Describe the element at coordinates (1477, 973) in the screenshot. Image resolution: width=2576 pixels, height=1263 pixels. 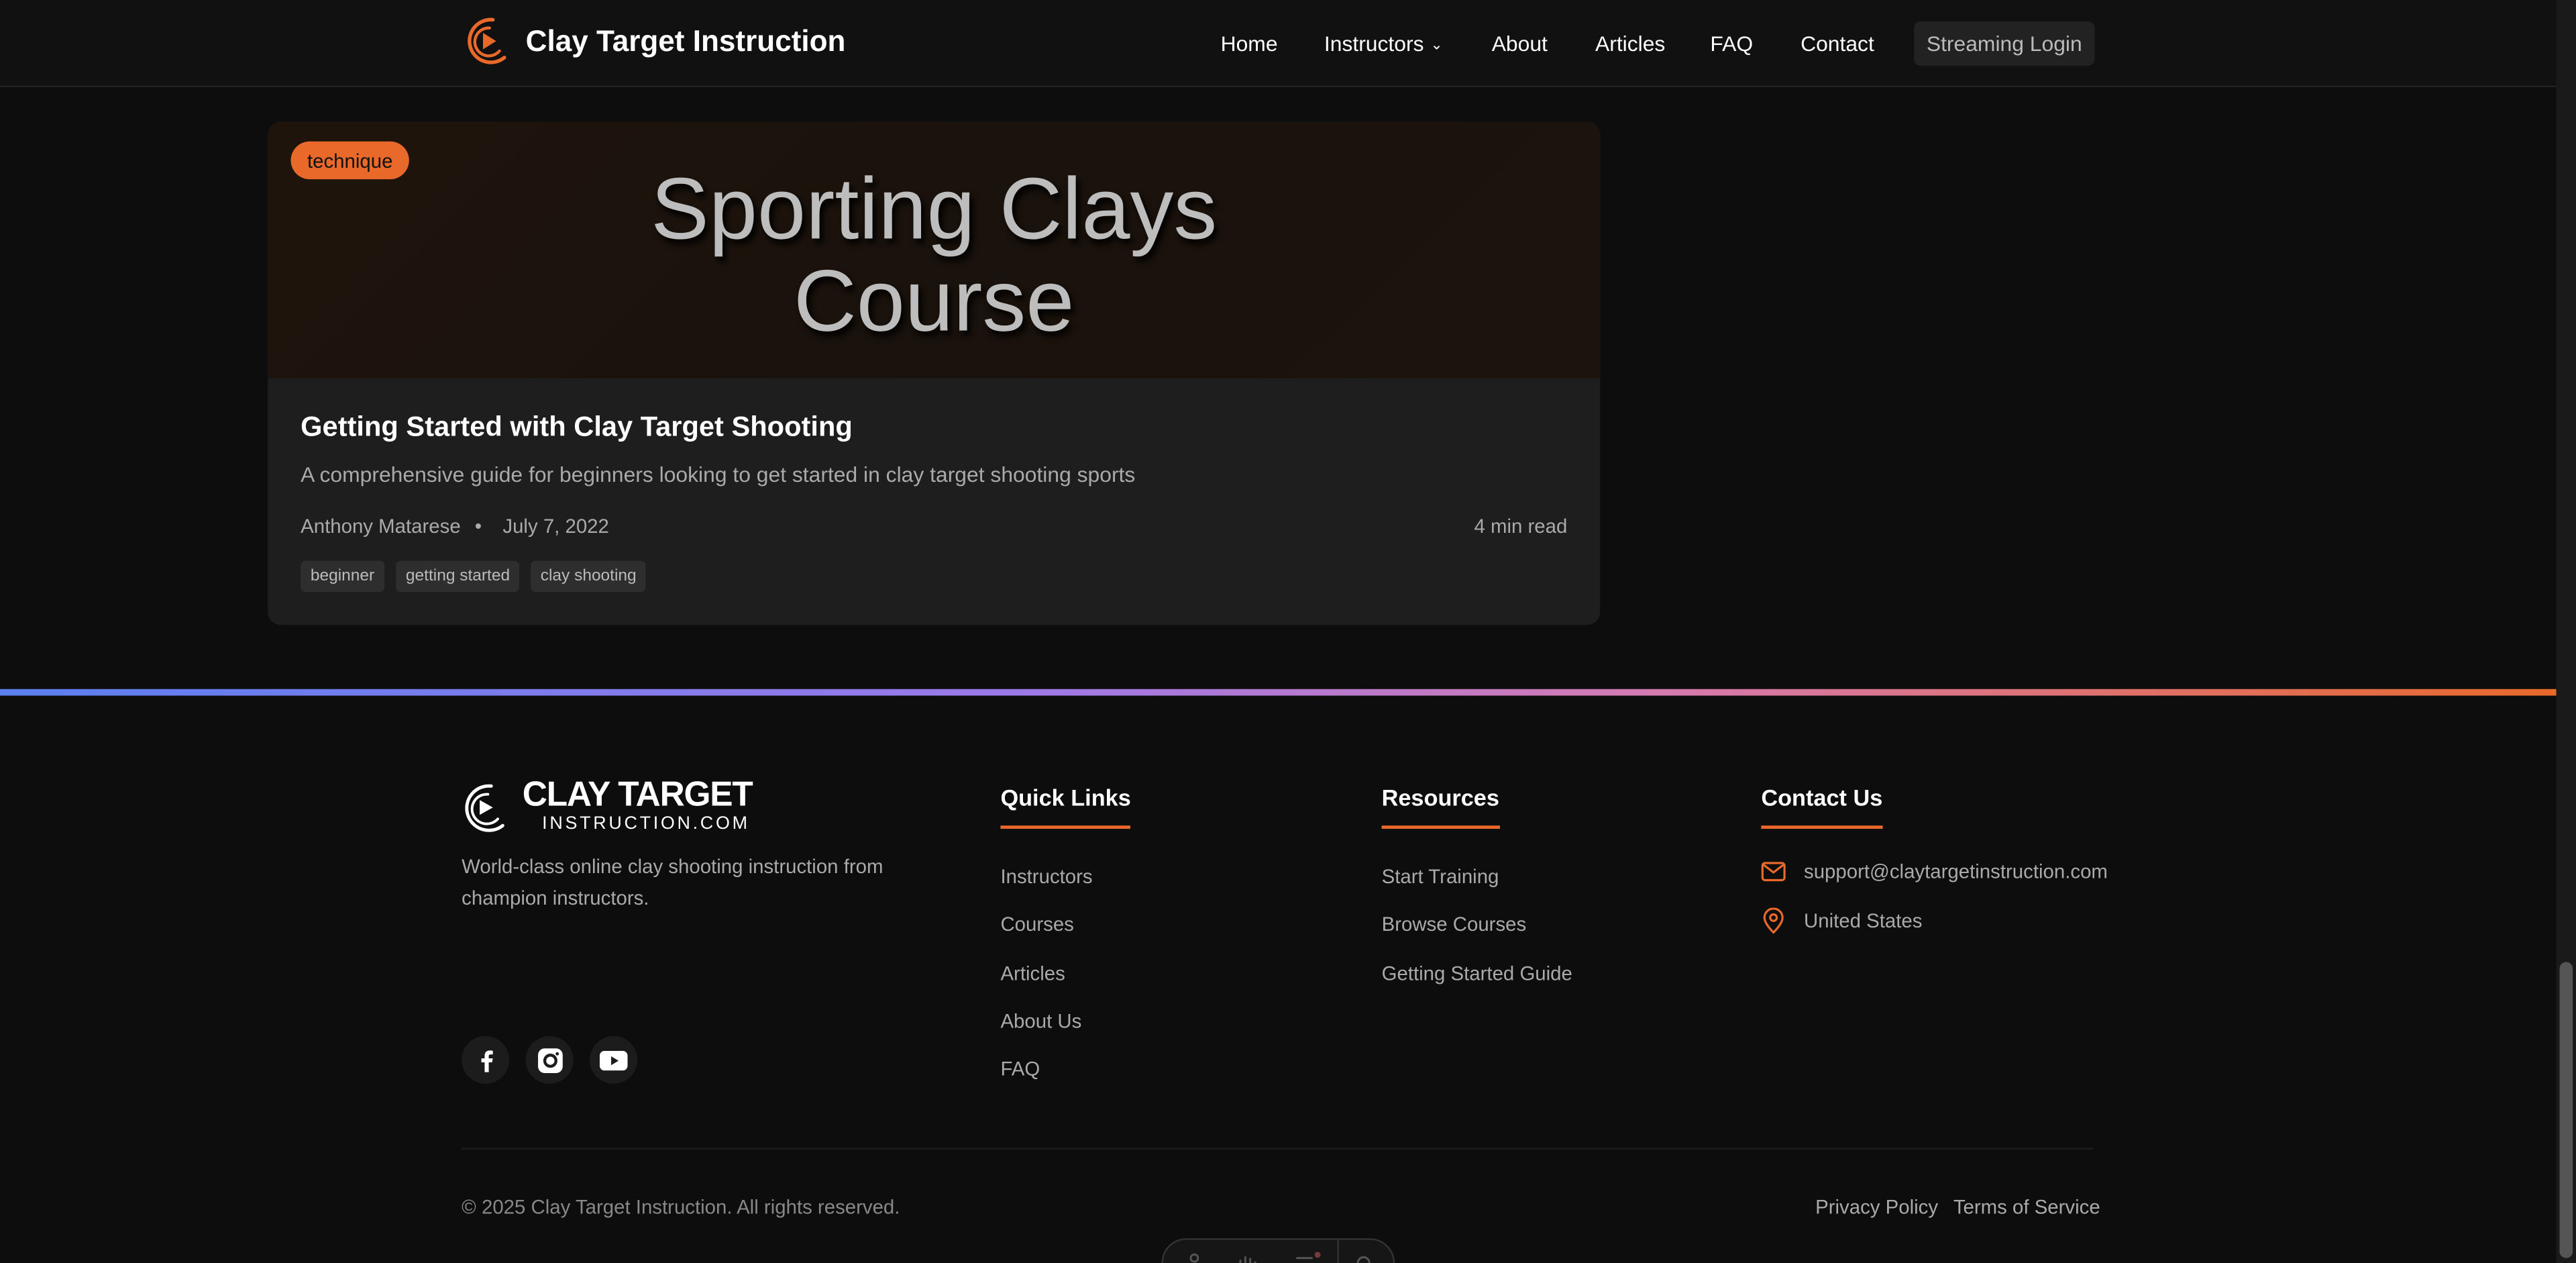
I see `footer-link-getting-started-guide: Getting Started Guide` at that location.